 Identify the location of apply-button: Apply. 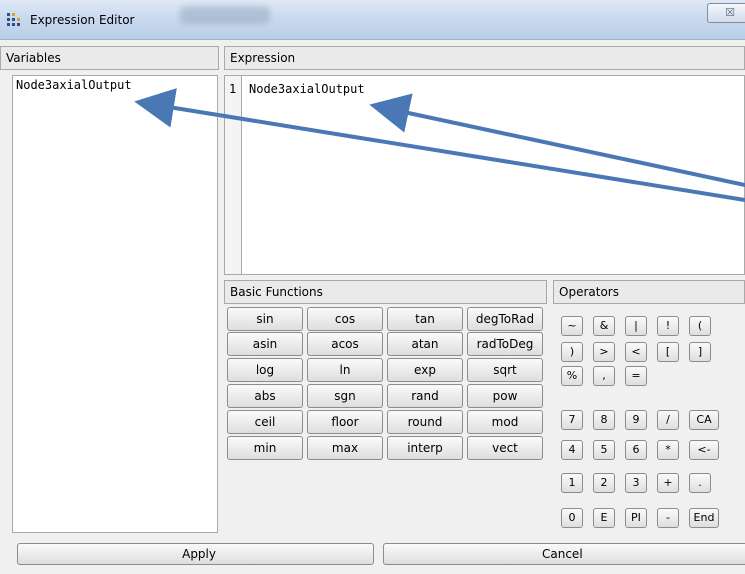
(195, 554).